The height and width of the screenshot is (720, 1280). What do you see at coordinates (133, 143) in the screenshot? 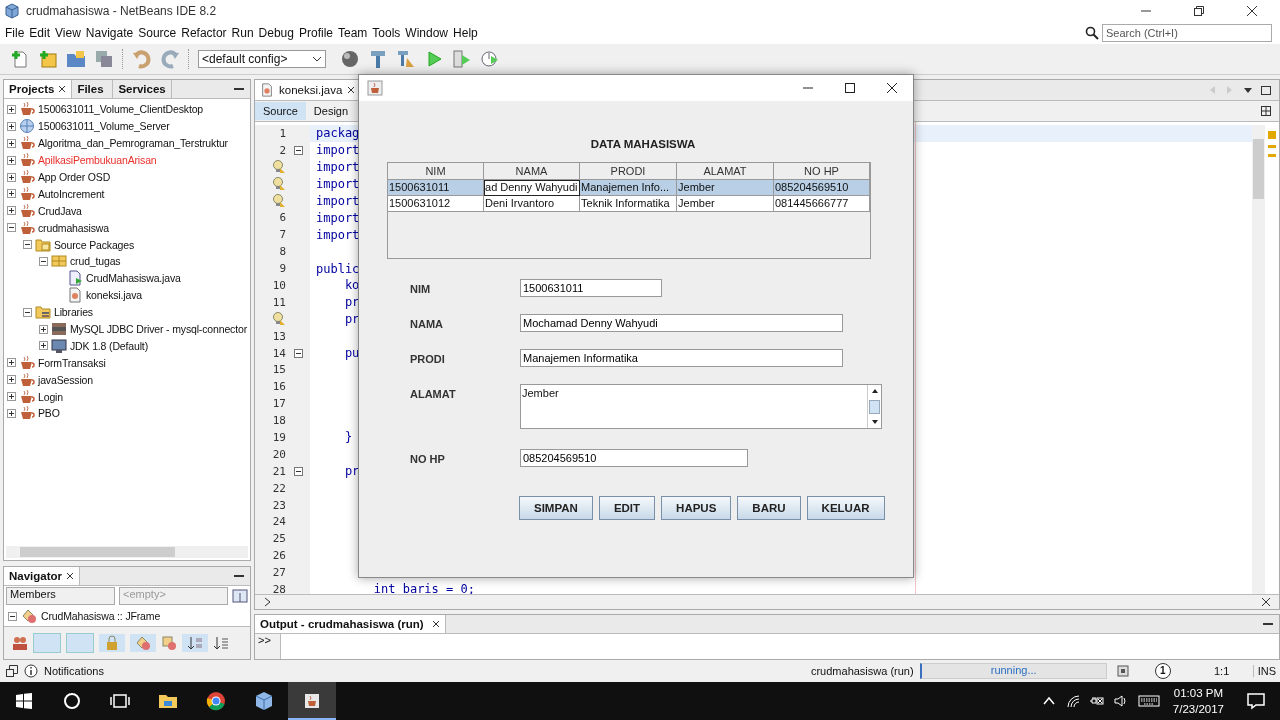
I see `tree-item: Algoritma_dan_Pemrograman_Terstruktur` at bounding box center [133, 143].